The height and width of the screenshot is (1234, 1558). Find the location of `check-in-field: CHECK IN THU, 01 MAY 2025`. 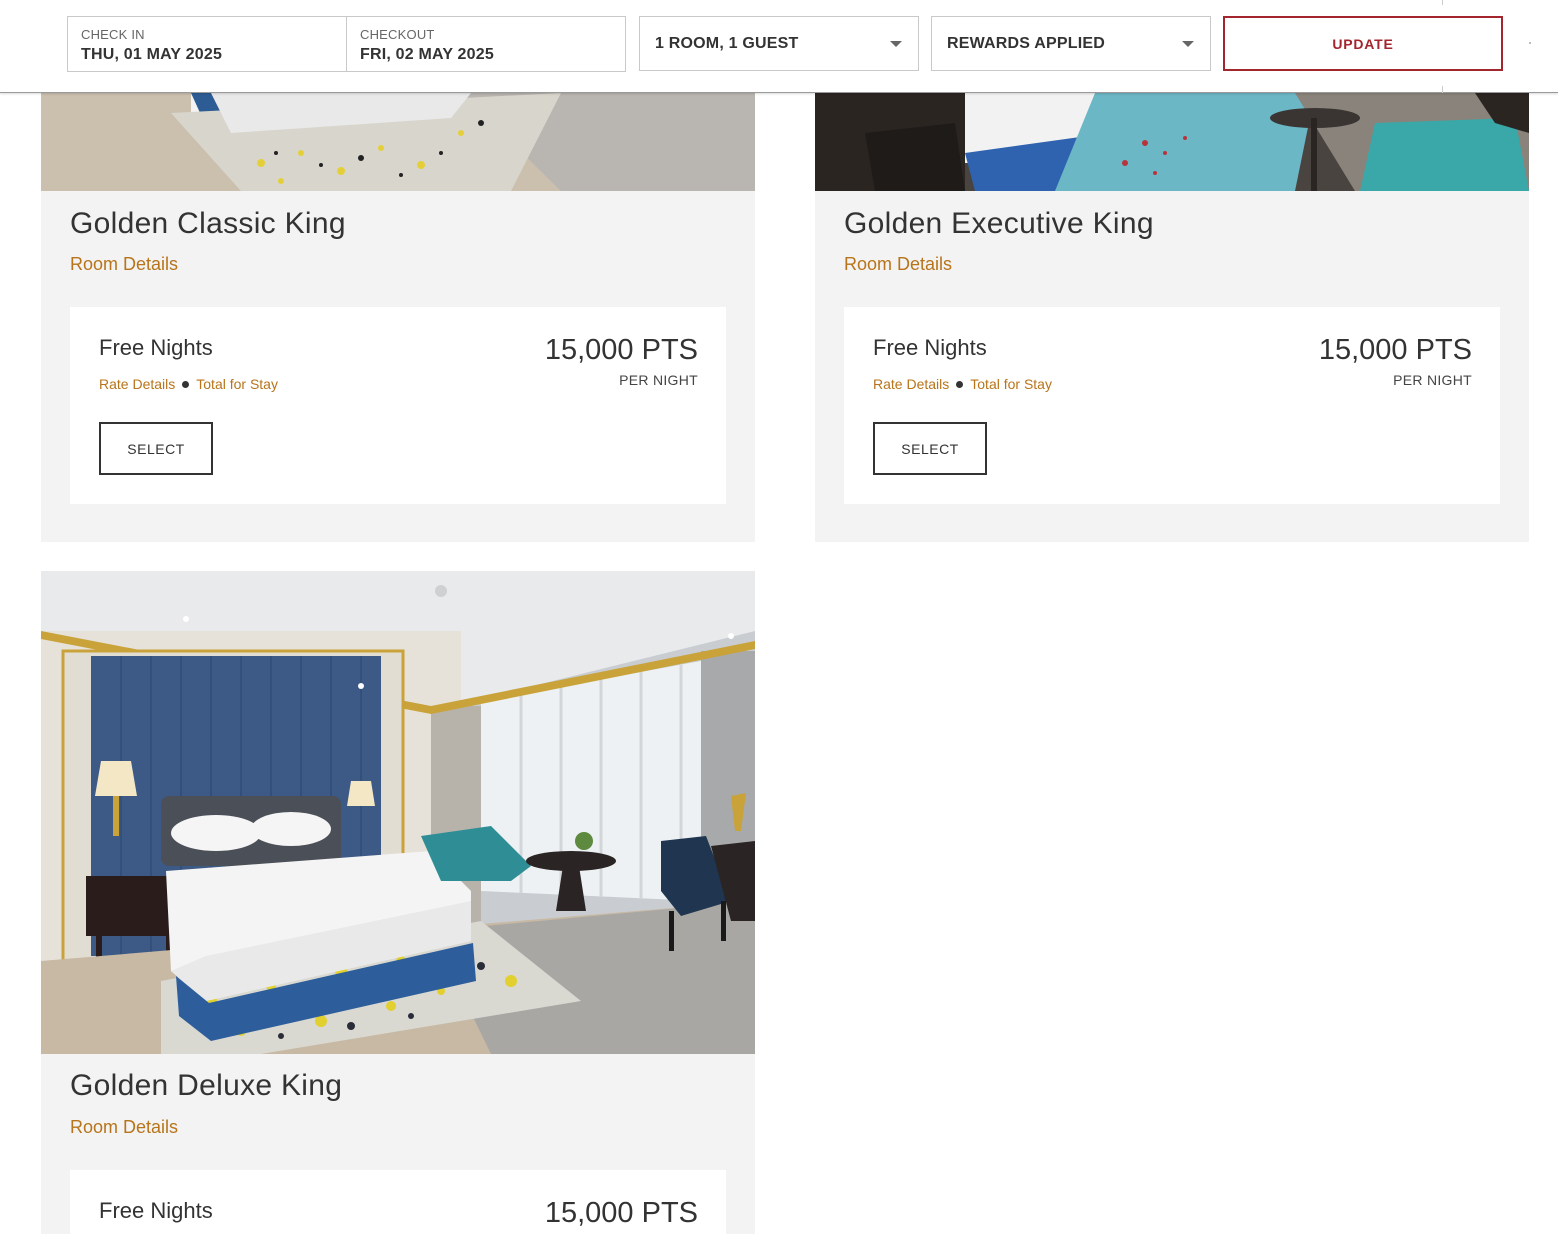

check-in-field: CHECK IN THU, 01 MAY 2025 is located at coordinates (207, 44).